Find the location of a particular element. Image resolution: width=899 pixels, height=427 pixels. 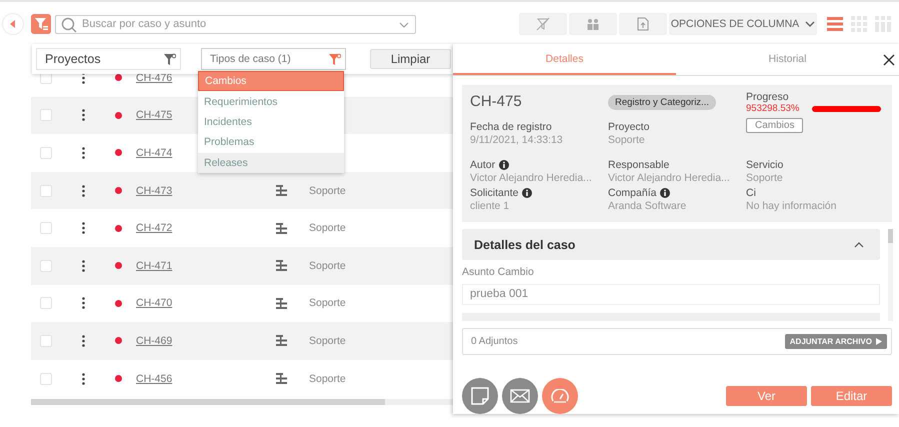

case-link: CH-475 is located at coordinates (154, 115).